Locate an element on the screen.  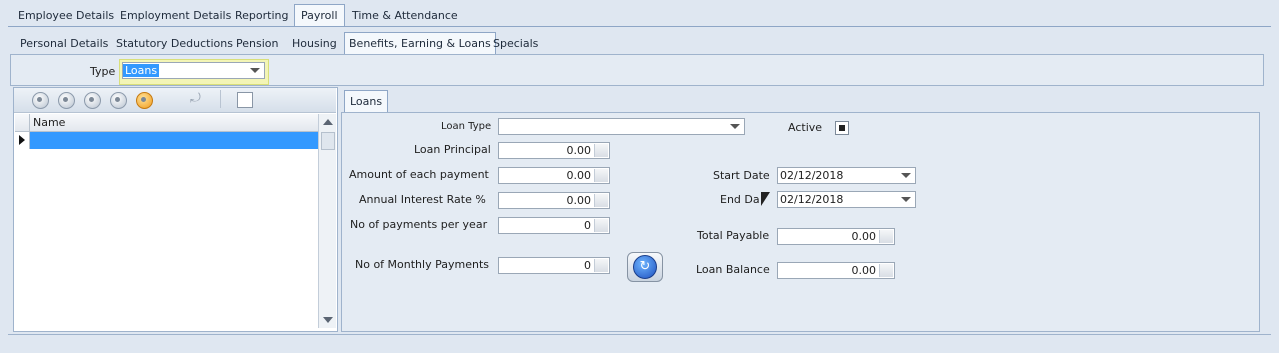
payments-per-year-value: 0 is located at coordinates (587, 225).